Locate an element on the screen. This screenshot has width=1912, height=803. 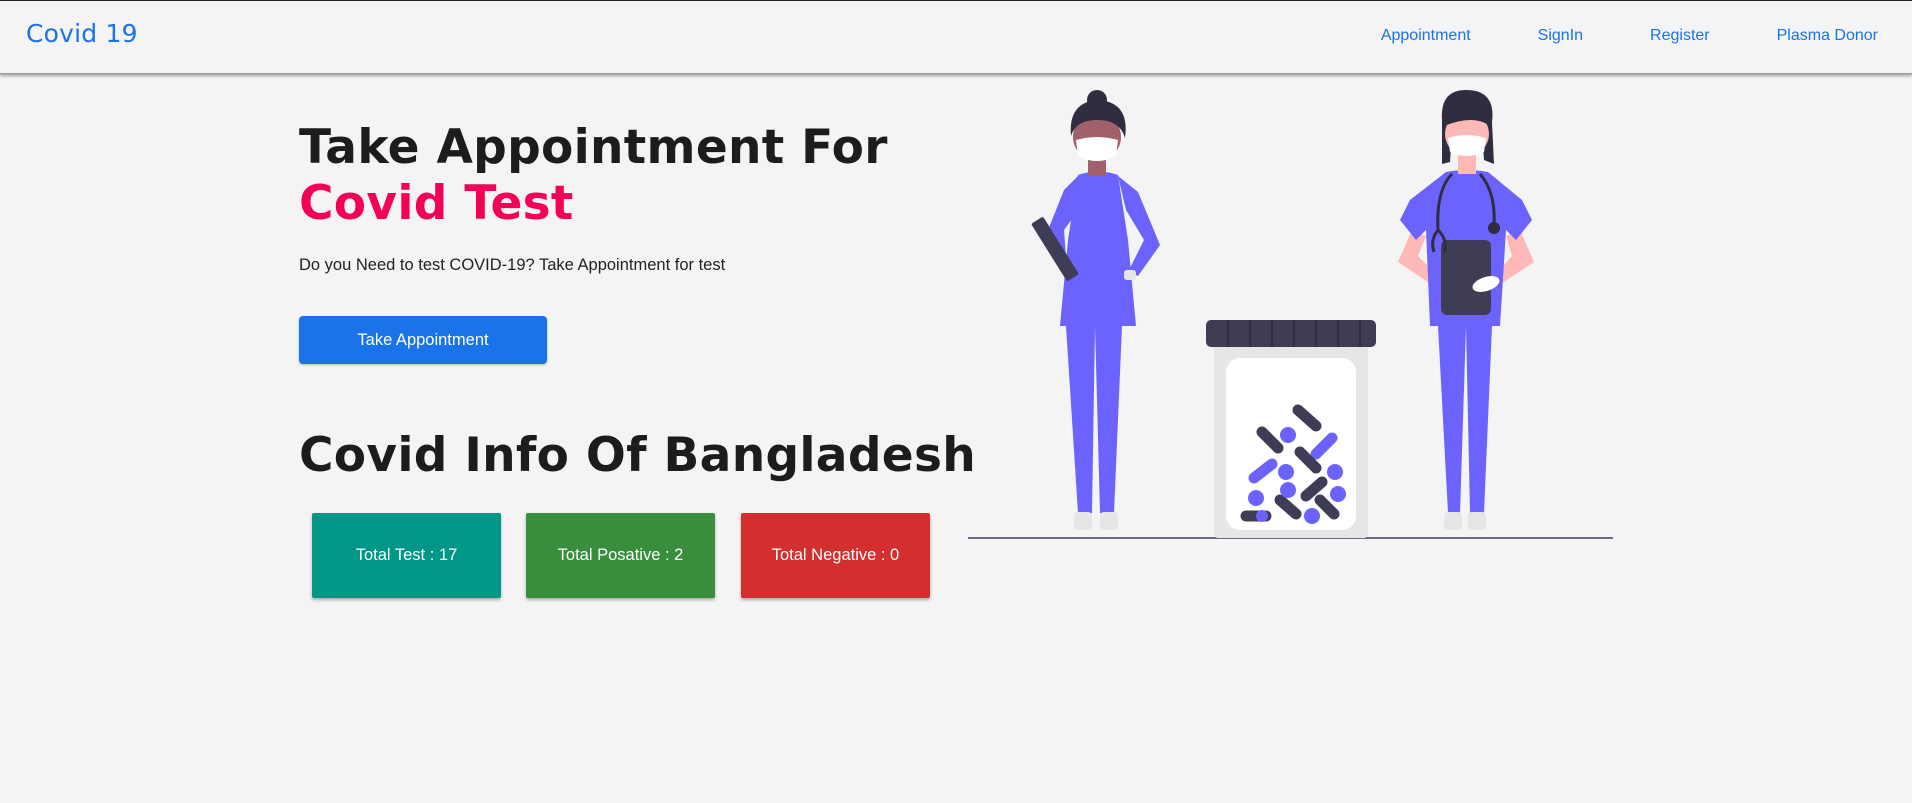
brand-logo: Covid 19 is located at coordinates (82, 33).